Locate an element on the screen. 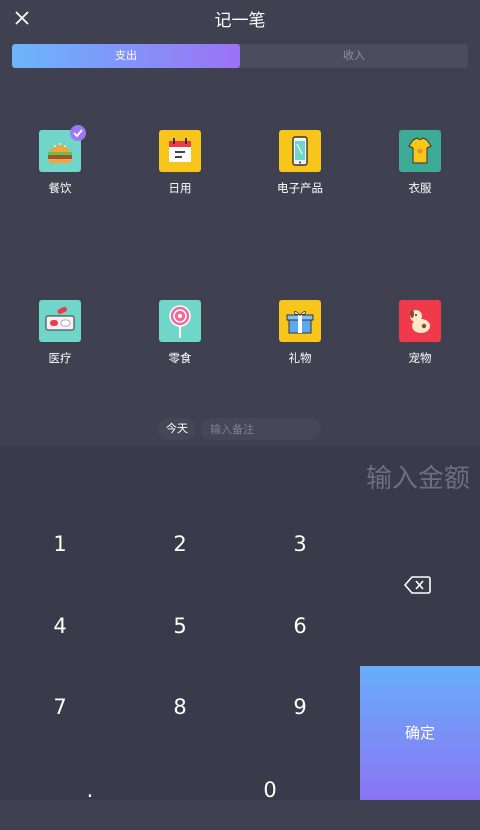 The width and height of the screenshot is (480, 830). backspace-button is located at coordinates (420, 585).